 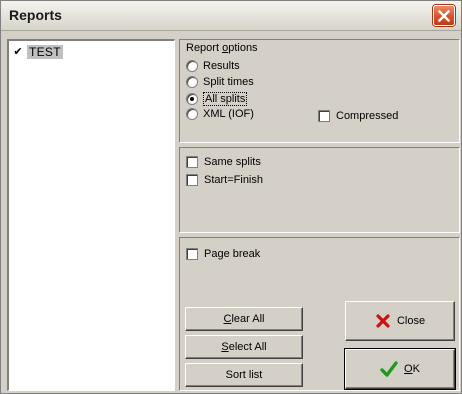 What do you see at coordinates (232, 254) in the screenshot?
I see `page-break-label: Page break` at bounding box center [232, 254].